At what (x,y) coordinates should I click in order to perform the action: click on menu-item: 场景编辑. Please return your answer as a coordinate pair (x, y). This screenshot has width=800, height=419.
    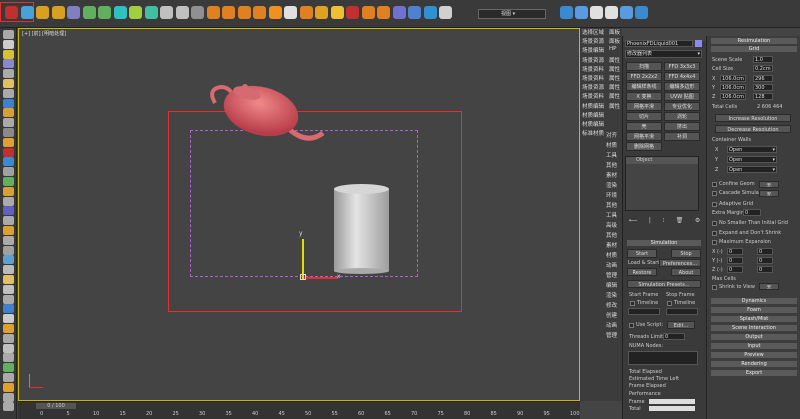
    Looking at the image, I should click on (593, 50).